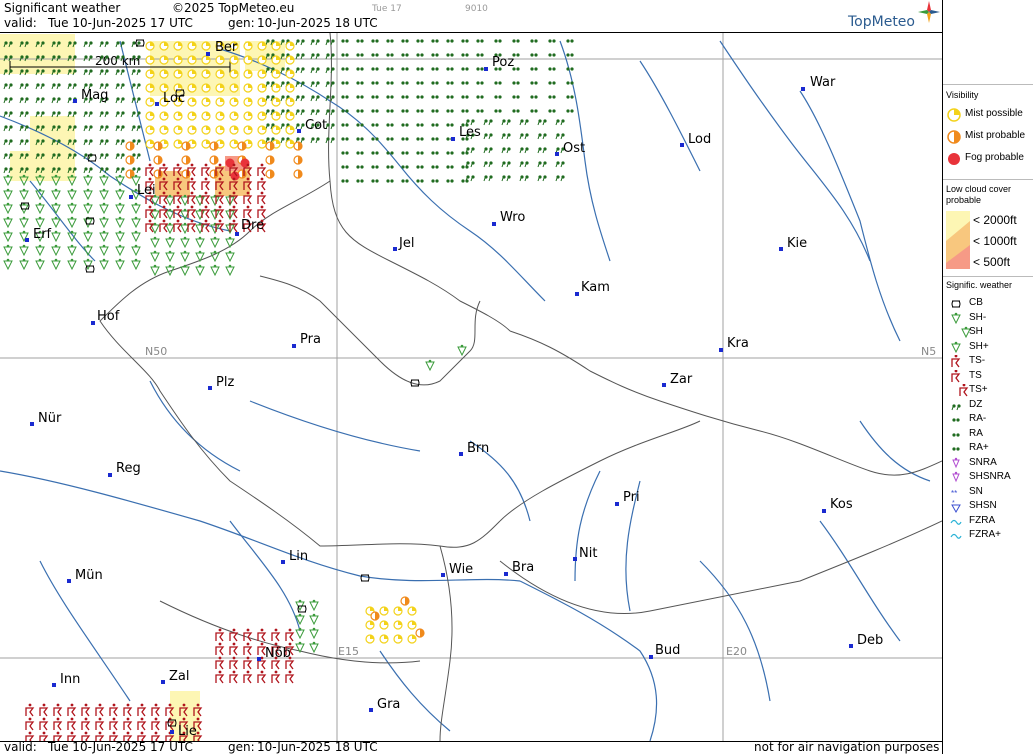 Image resolution: width=1033 pixels, height=754 pixels. I want to click on city-zar: Zar, so click(677, 379).